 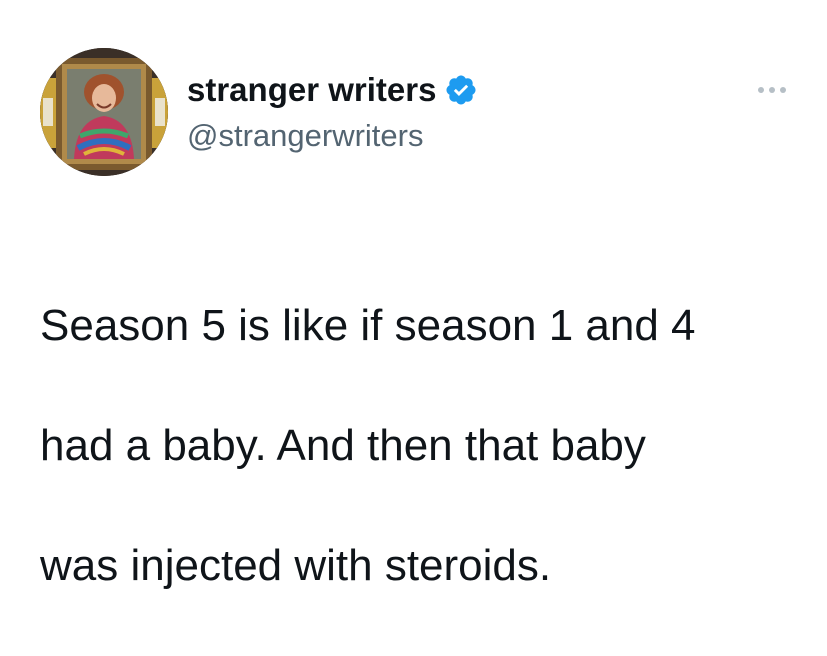 I want to click on more-options-button, so click(x=772, y=90).